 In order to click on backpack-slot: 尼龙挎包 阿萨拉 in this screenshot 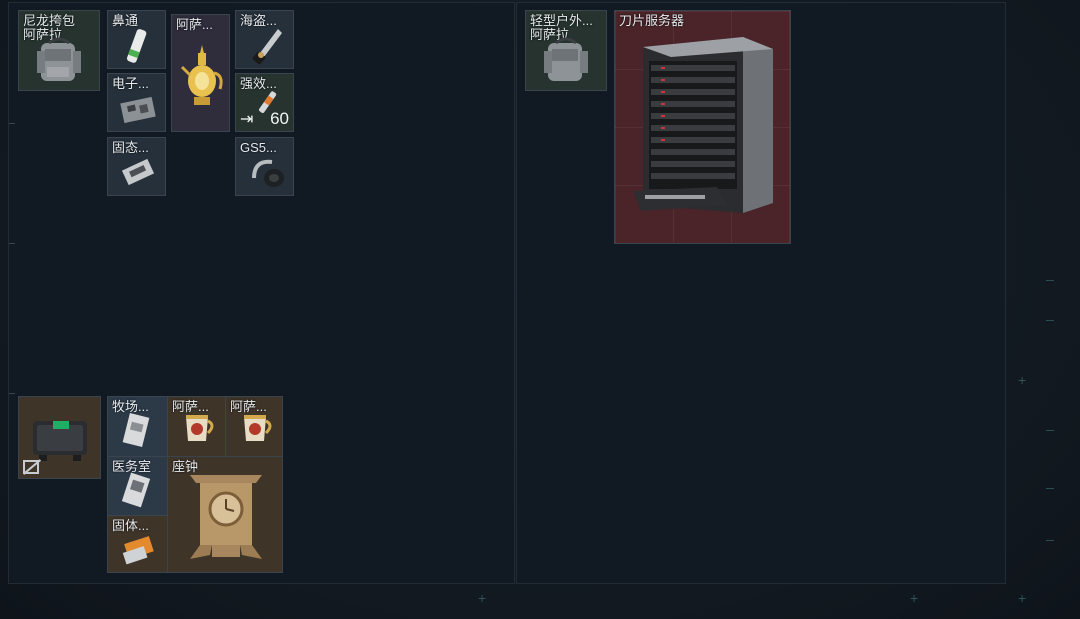, I will do `click(59, 50)`.